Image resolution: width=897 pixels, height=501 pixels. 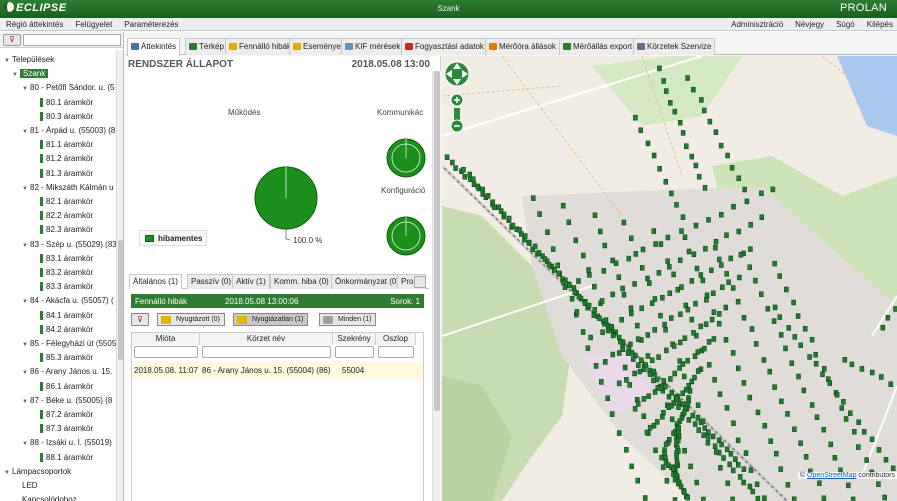 I want to click on tree-leaf-circuit: 83.1 áramkör, so click(x=67, y=259).